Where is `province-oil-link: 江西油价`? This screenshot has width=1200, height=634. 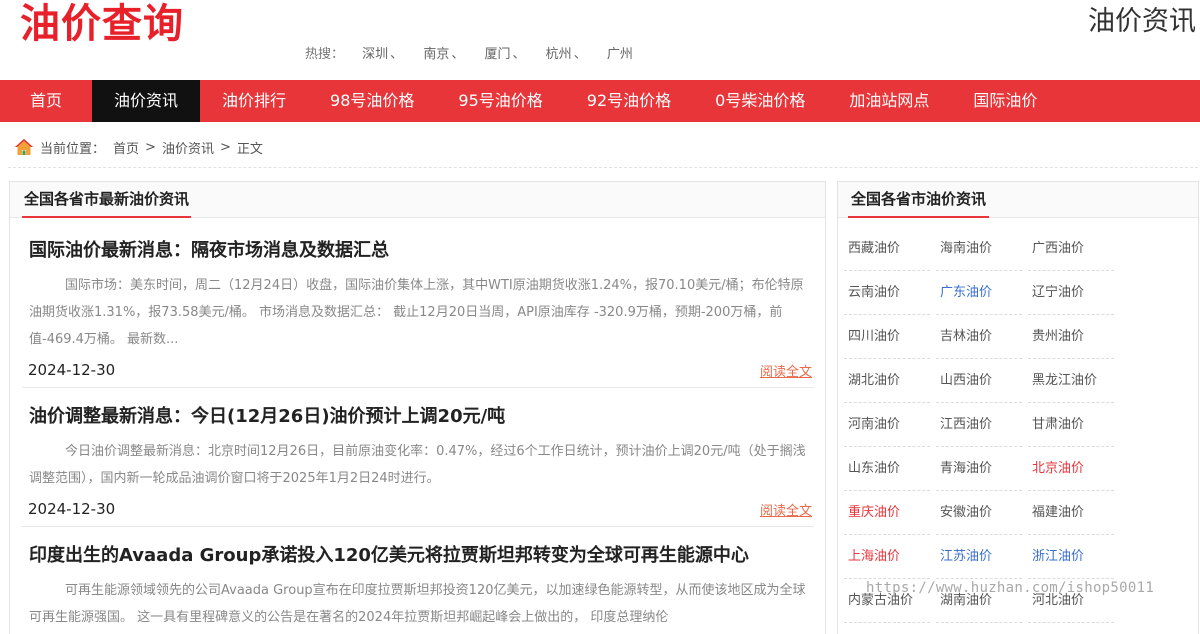
province-oil-link: 江西油价 is located at coordinates (979, 425).